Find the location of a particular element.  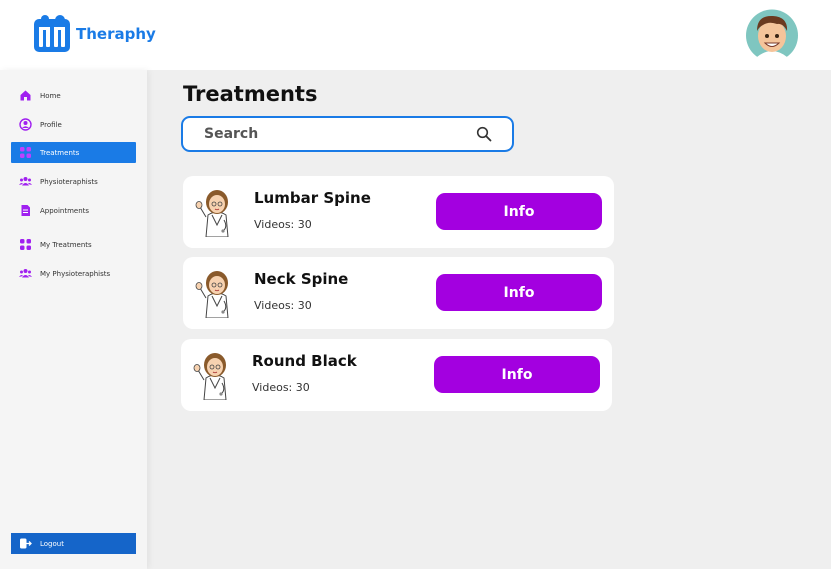

sidebar-item-my-physioteraphists: My Physioteraphists is located at coordinates (73, 273).